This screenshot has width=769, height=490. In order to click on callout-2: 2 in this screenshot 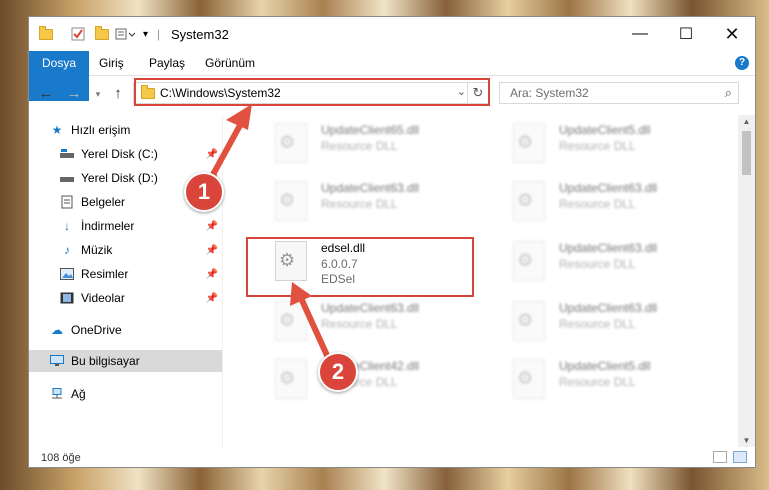, I will do `click(338, 372)`.